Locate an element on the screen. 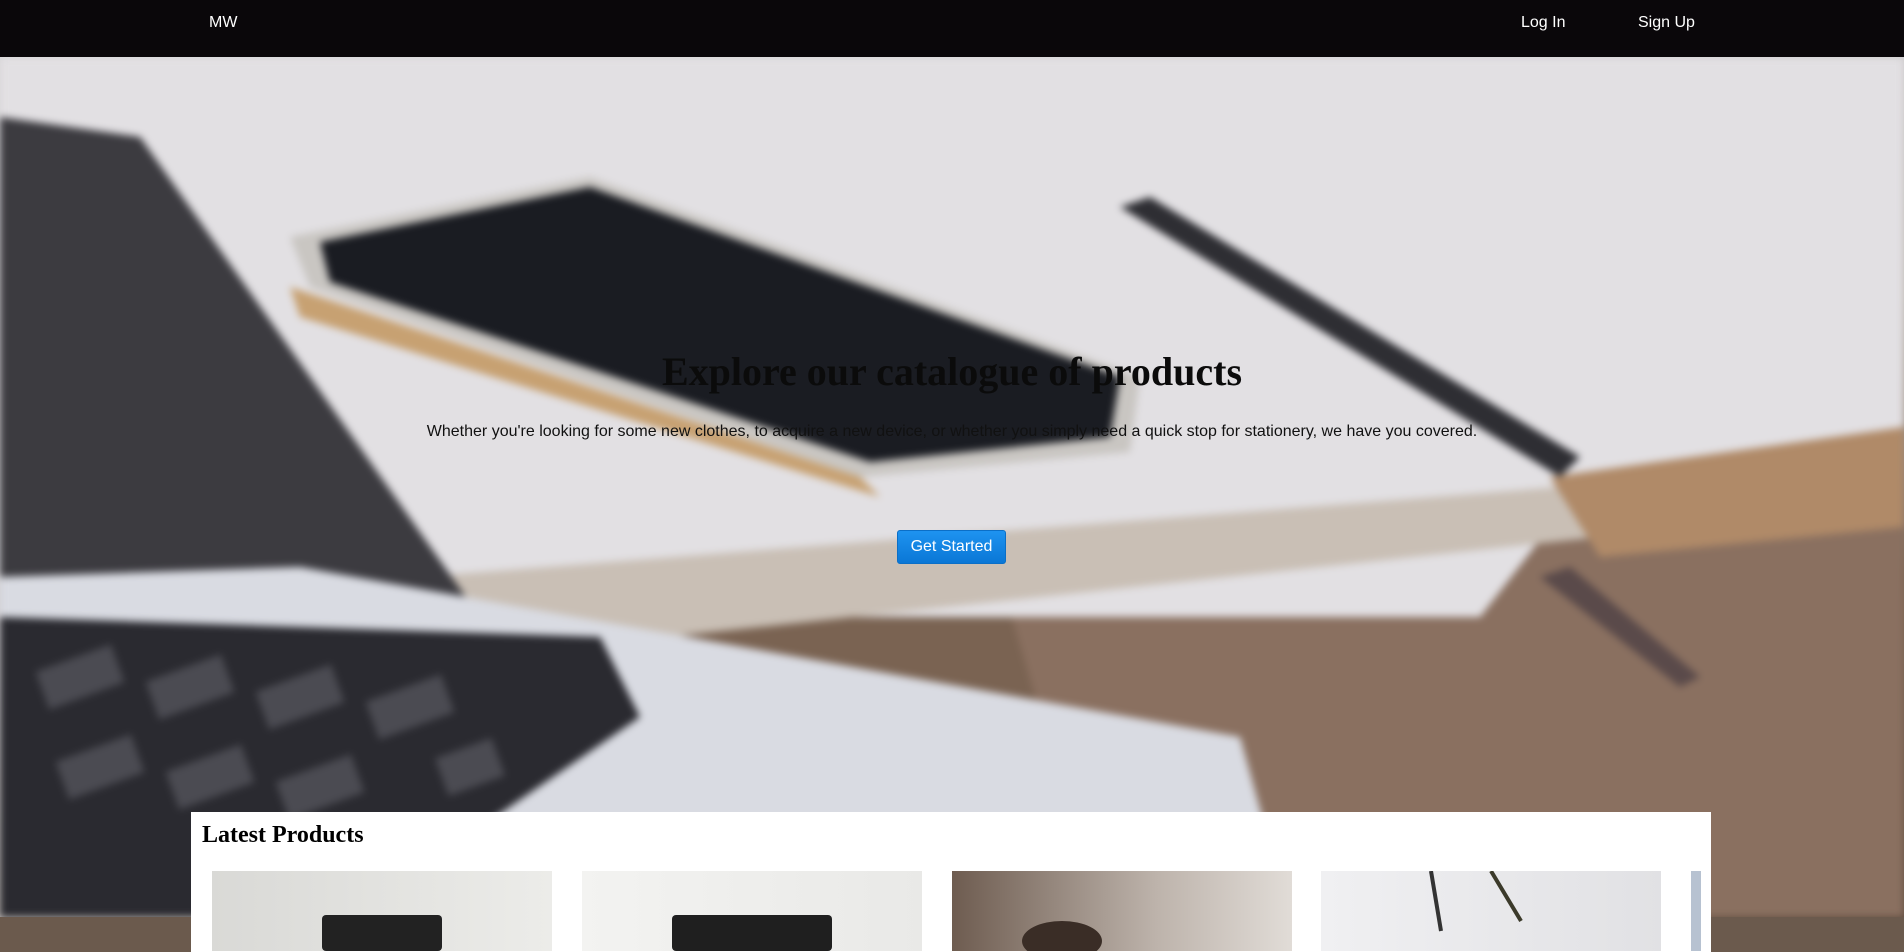 This screenshot has width=1904, height=952. signup-link: Sign Up is located at coordinates (1666, 23).